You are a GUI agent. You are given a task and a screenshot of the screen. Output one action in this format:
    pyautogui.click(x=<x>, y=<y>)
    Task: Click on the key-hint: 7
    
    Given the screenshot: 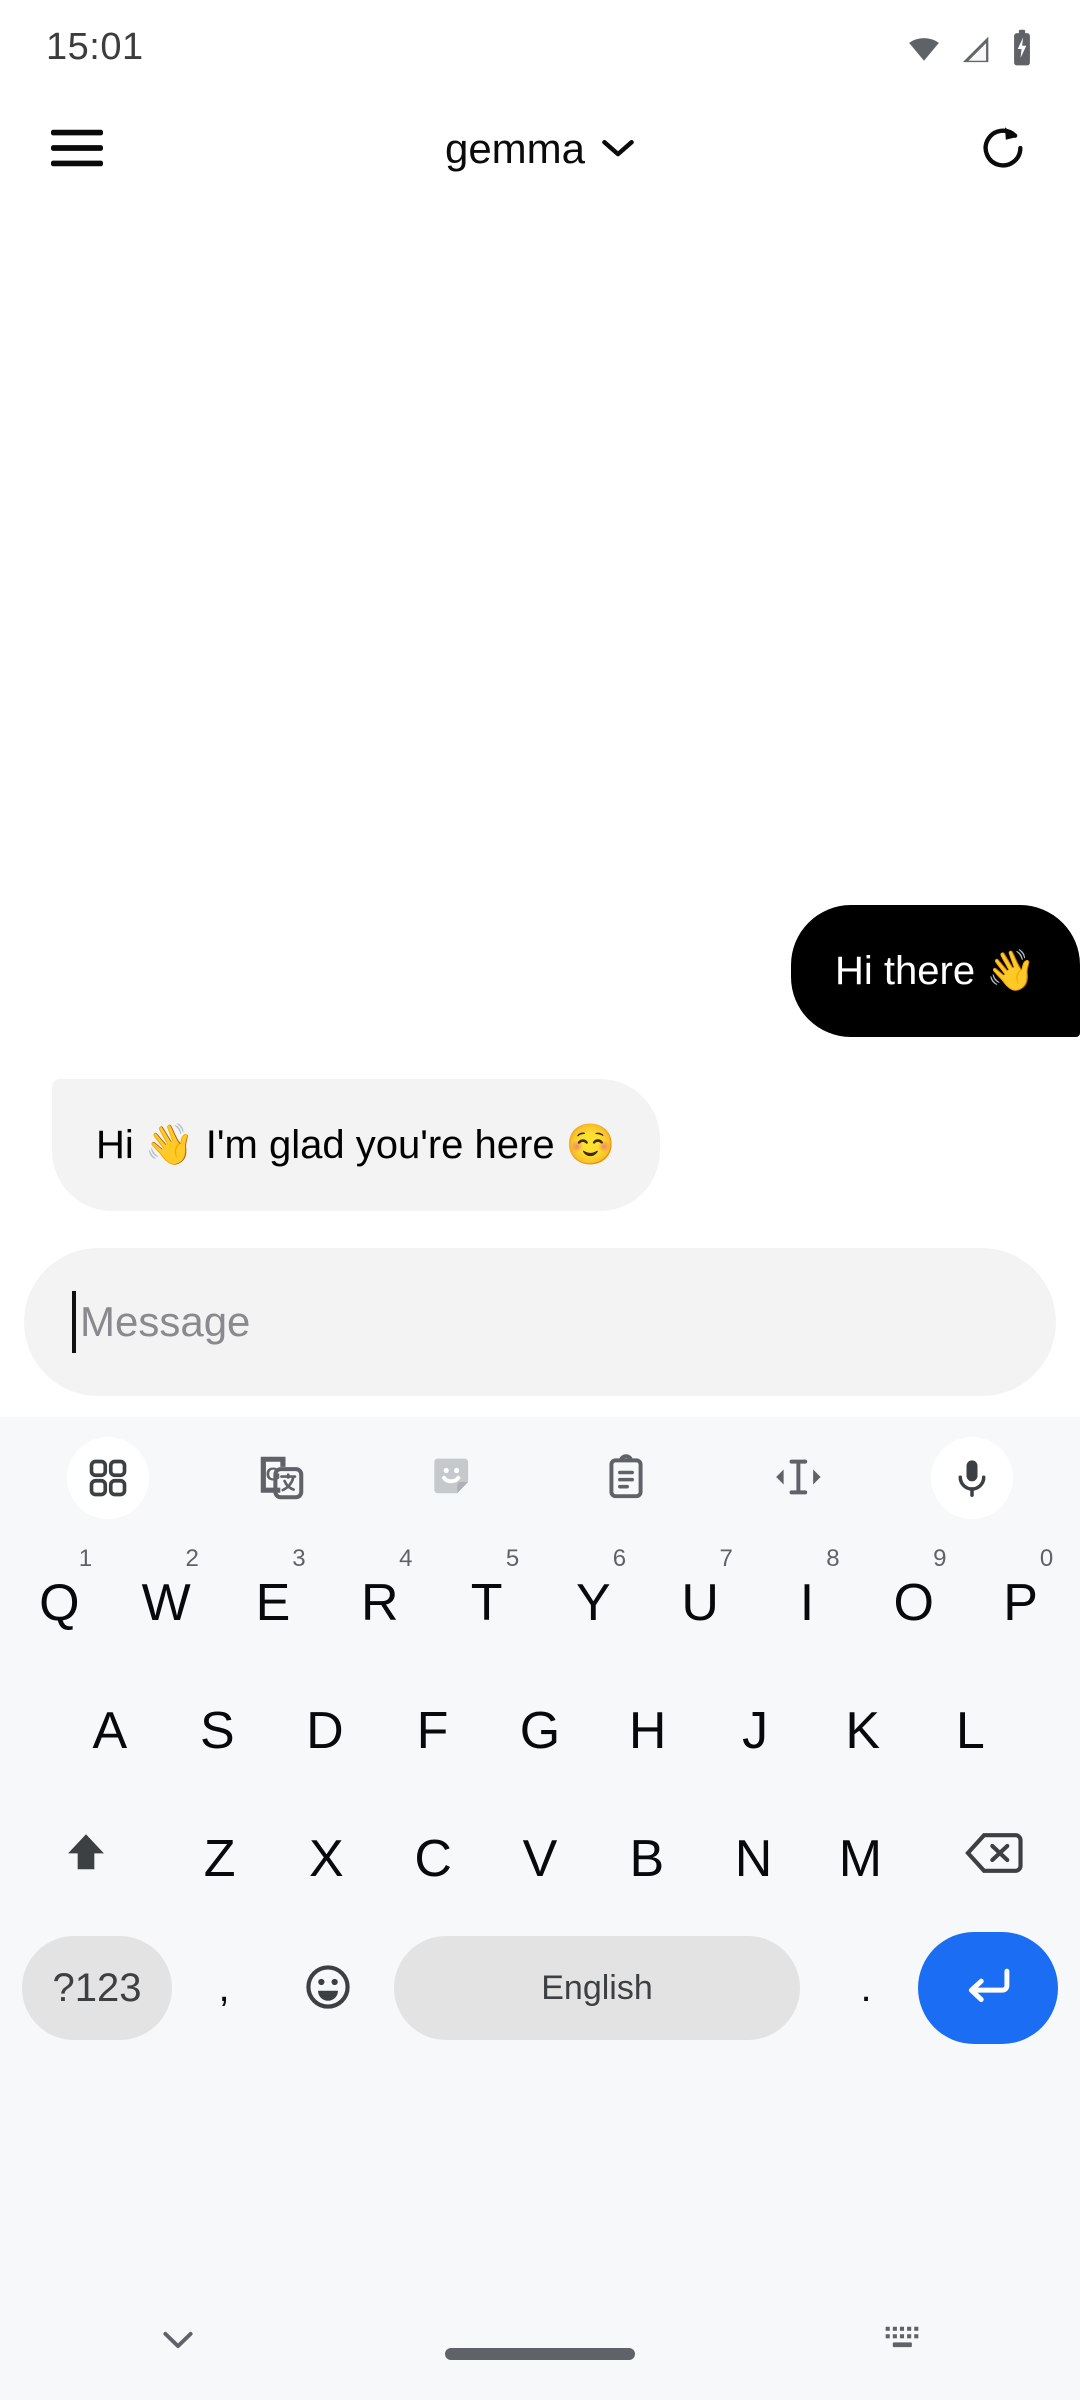 What is the action you would take?
    pyautogui.click(x=726, y=1558)
    